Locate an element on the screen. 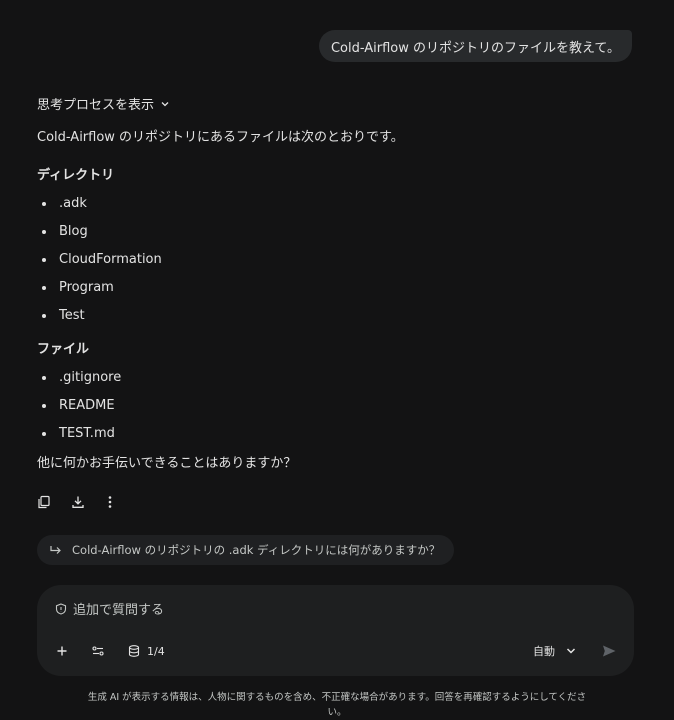  plus-icon is located at coordinates (62, 651).